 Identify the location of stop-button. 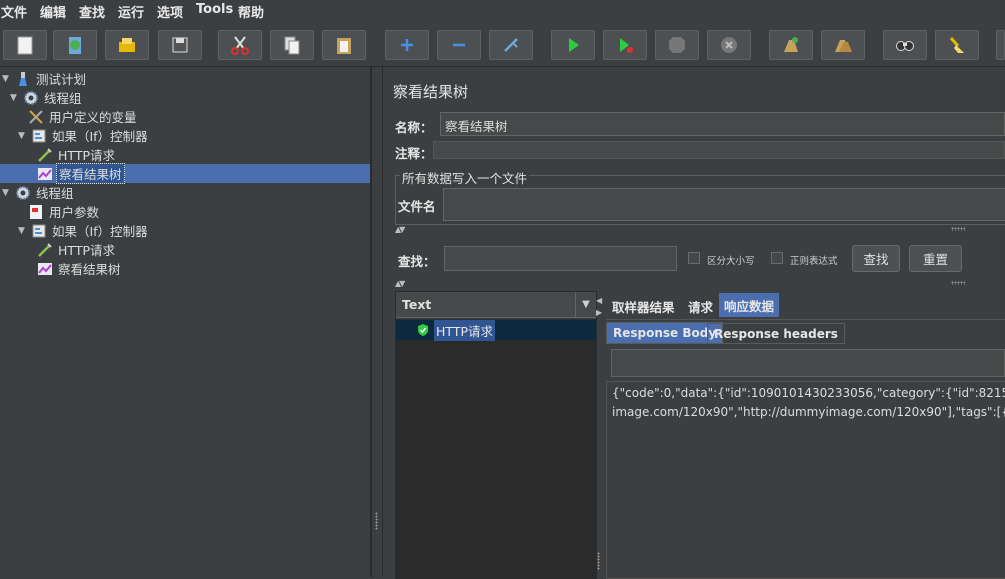
(677, 45).